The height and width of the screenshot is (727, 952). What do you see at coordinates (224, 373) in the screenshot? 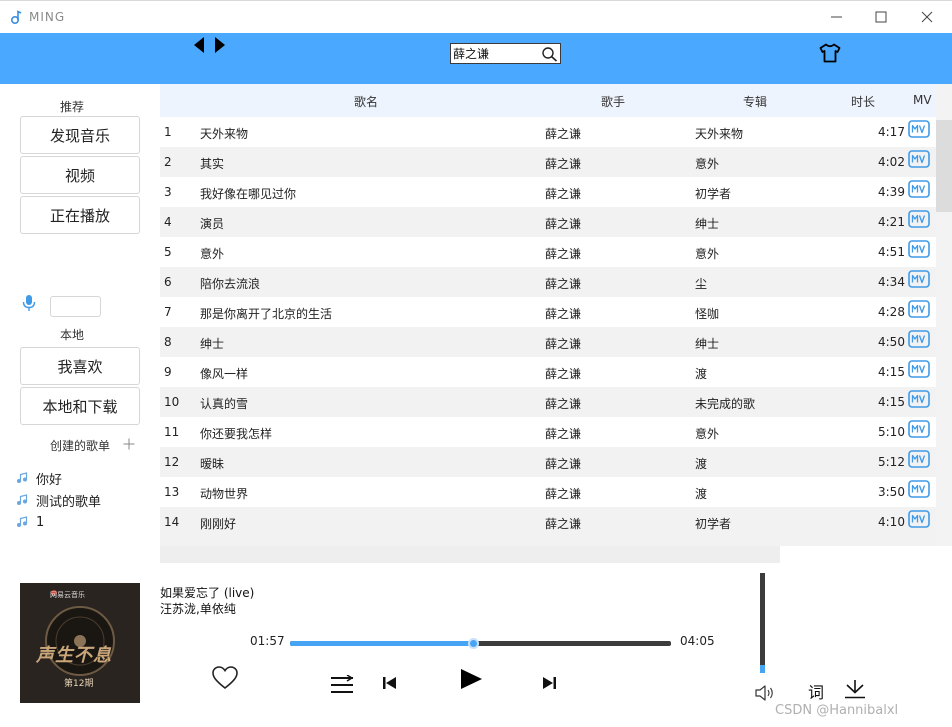
I see `row-song-title: 像风一样` at bounding box center [224, 373].